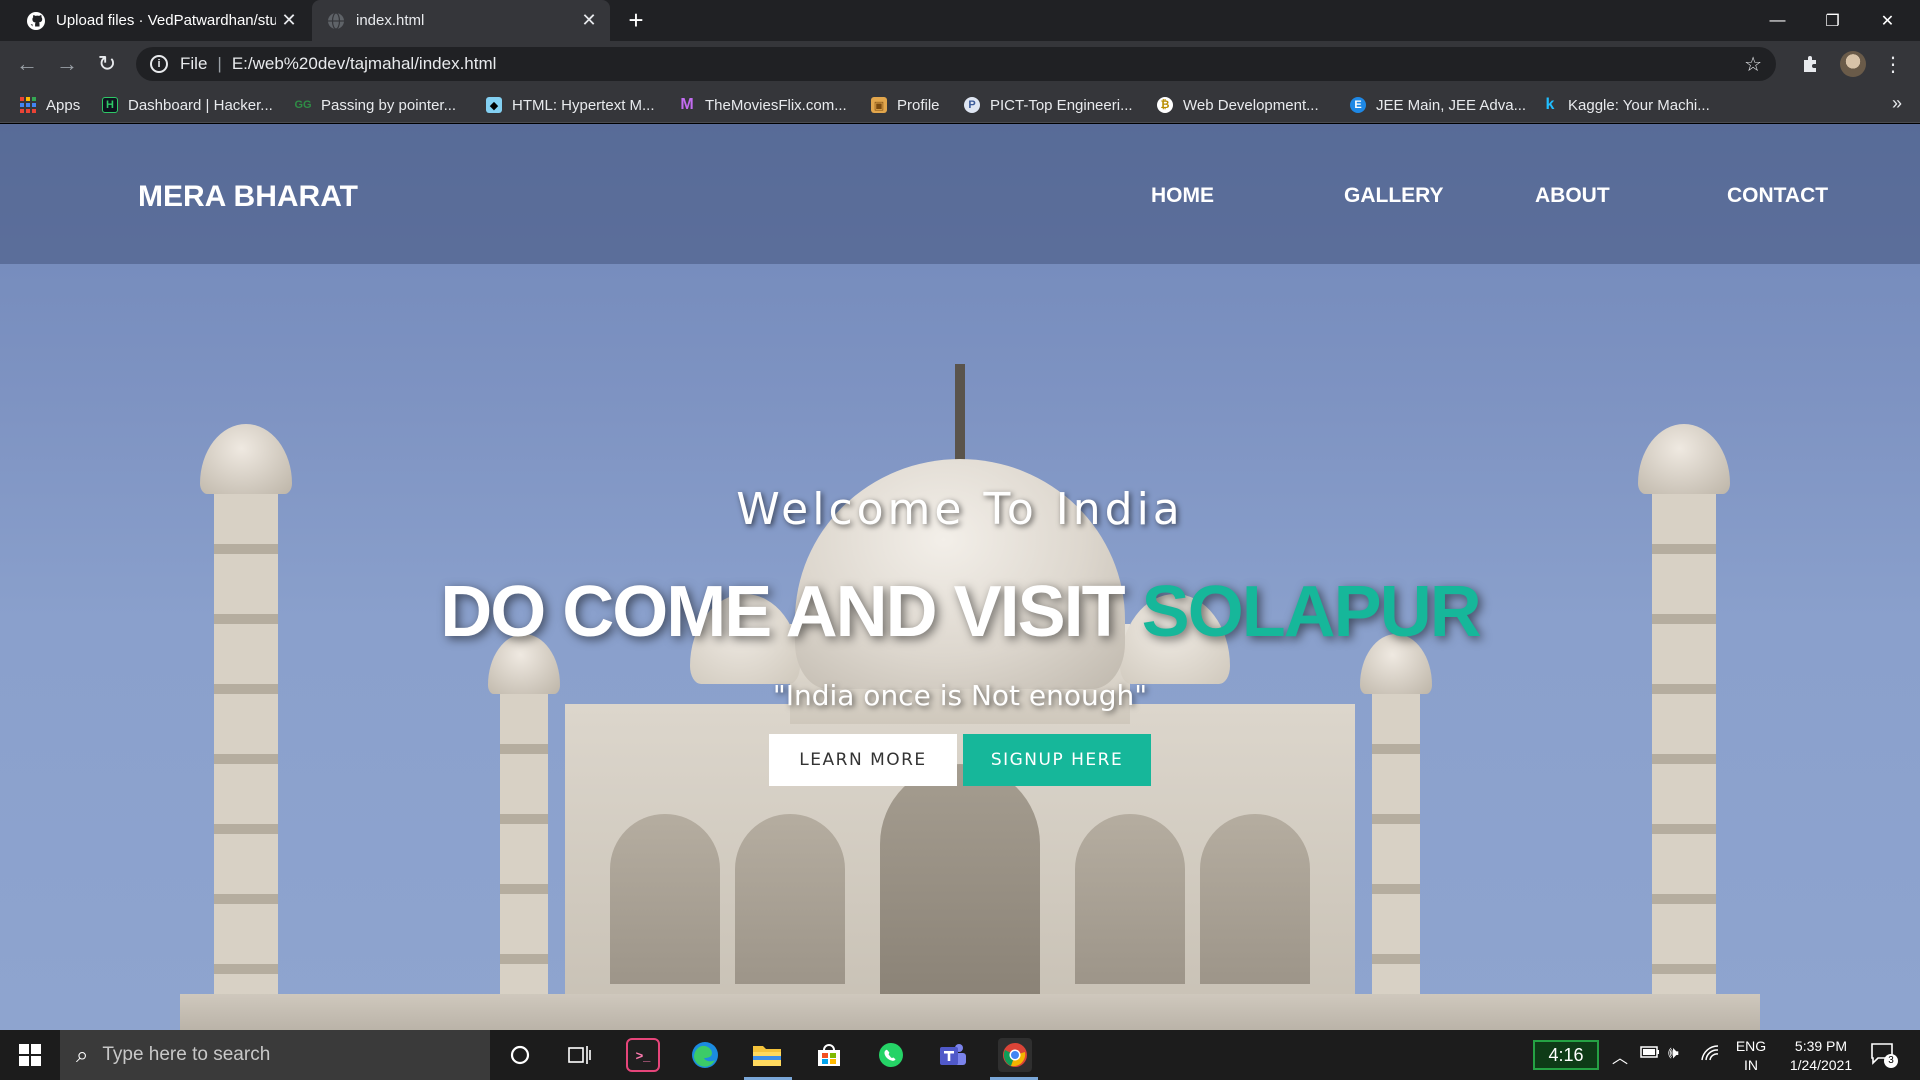 The height and width of the screenshot is (1080, 1920). I want to click on profile-avatar, so click(1853, 64).